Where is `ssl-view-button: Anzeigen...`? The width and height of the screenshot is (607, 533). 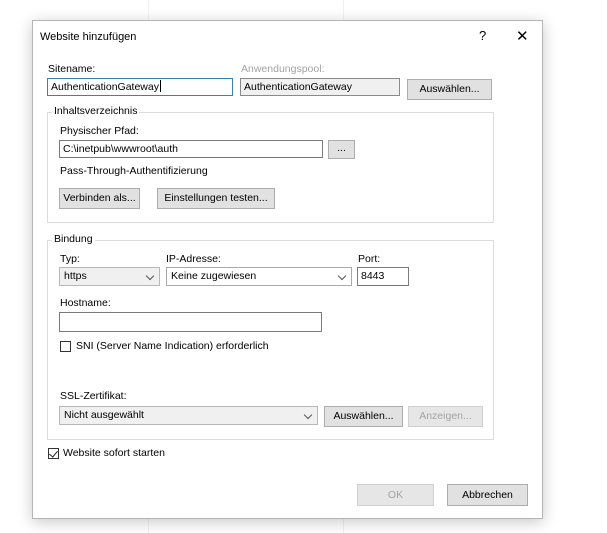 ssl-view-button: Anzeigen... is located at coordinates (445, 416).